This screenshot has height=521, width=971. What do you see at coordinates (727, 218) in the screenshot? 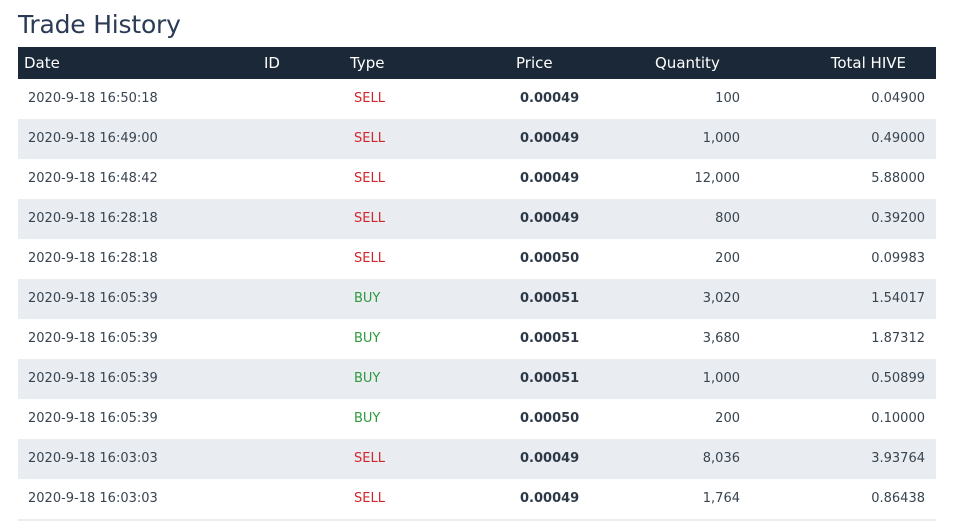
I see `cell-quantity: 800` at bounding box center [727, 218].